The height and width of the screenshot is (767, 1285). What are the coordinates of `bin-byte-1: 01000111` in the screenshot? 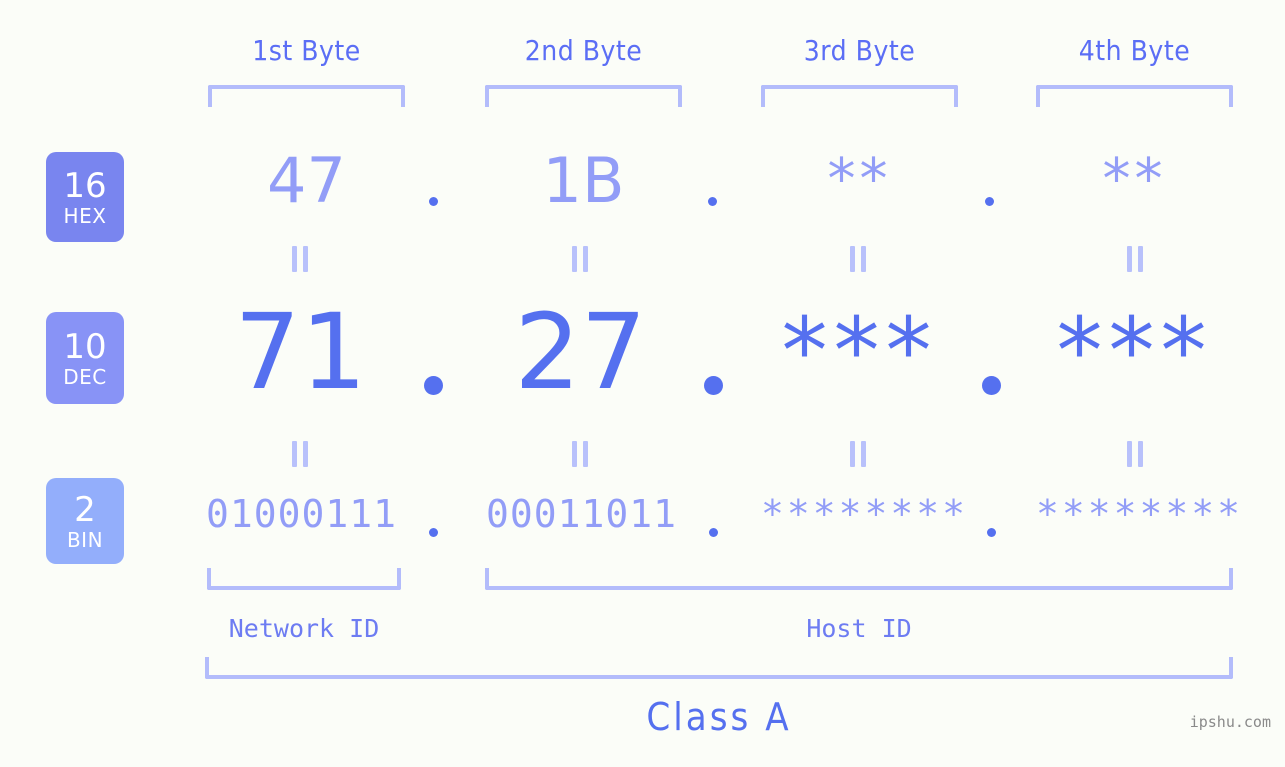 It's located at (301, 514).